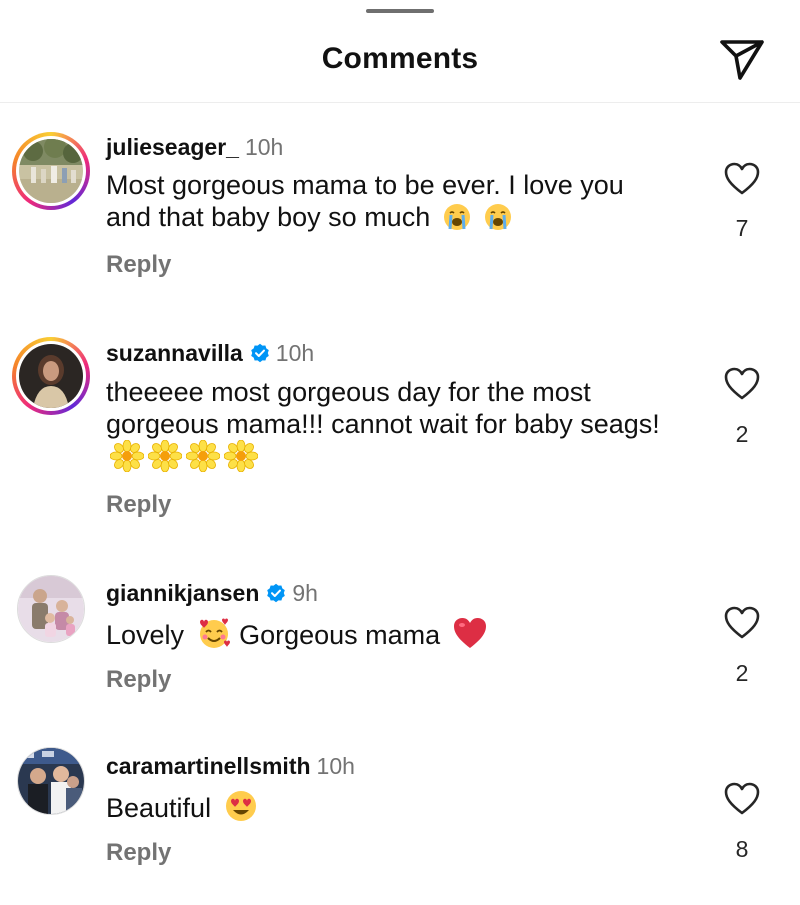 This screenshot has width=800, height=905. What do you see at coordinates (400, 58) in the screenshot?
I see `page-title: Comments` at bounding box center [400, 58].